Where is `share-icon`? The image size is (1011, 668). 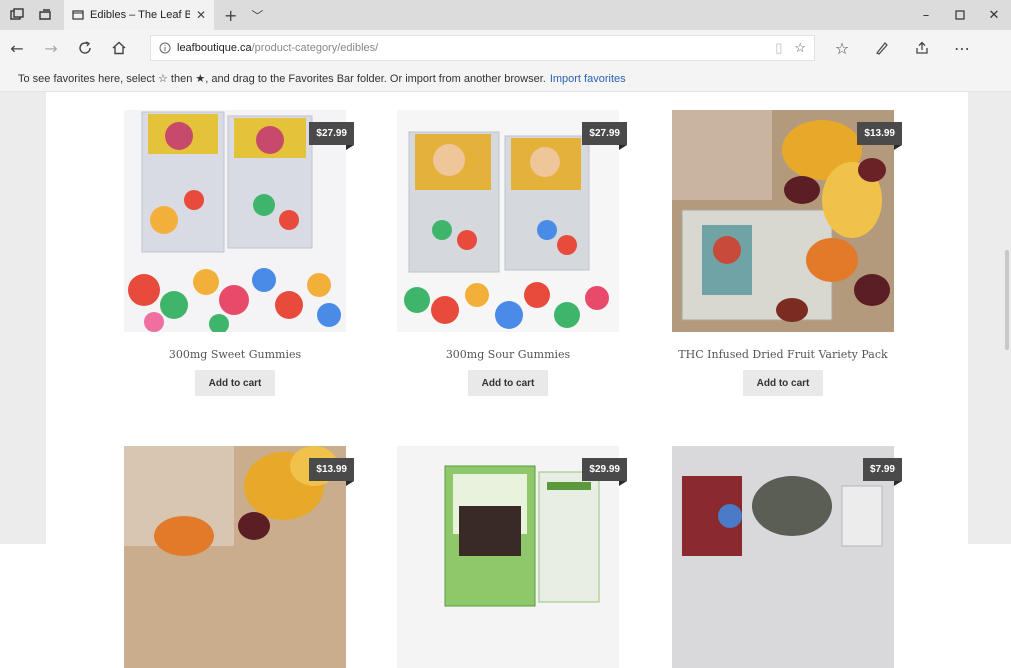
share-icon is located at coordinates (922, 48).